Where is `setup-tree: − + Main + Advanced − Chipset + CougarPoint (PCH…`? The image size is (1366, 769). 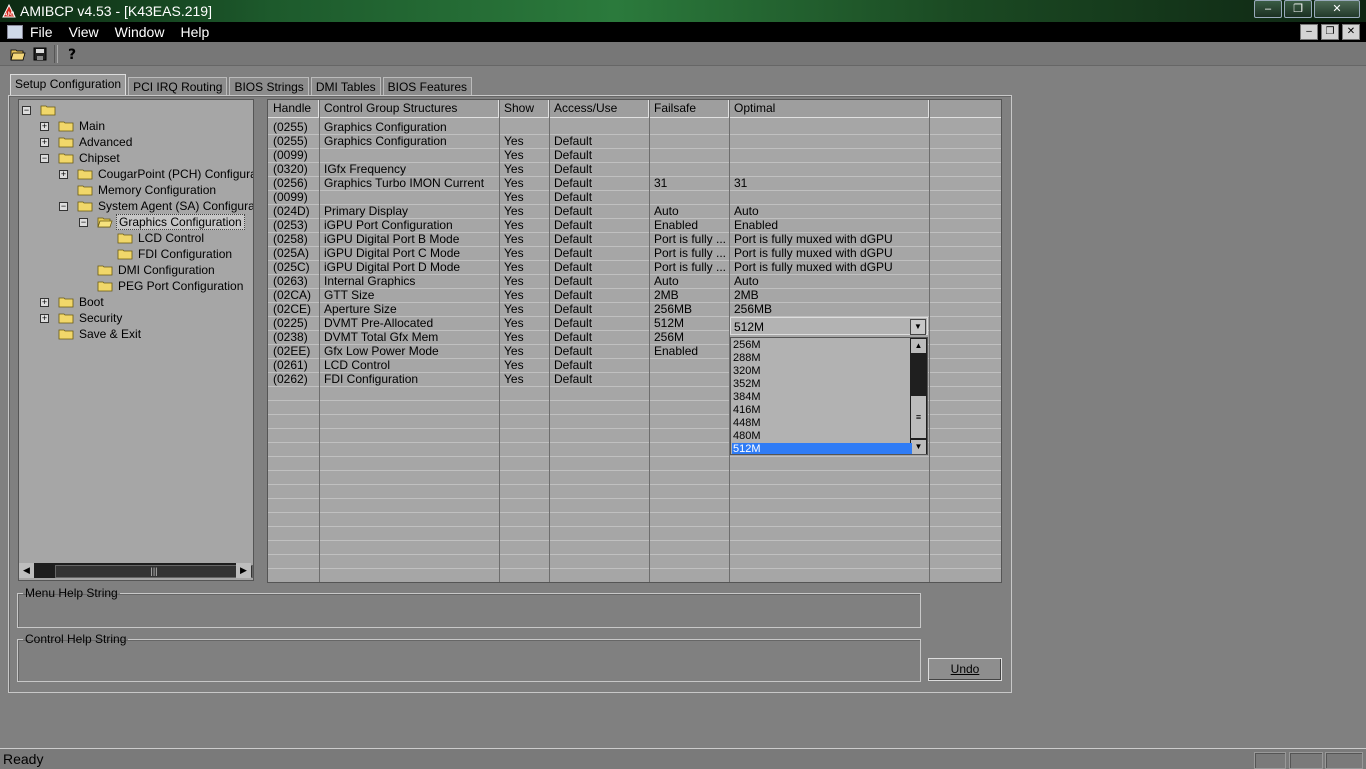
setup-tree: − + Main + Advanced − Chipset + CougarPoint (PCH… is located at coordinates (136, 340).